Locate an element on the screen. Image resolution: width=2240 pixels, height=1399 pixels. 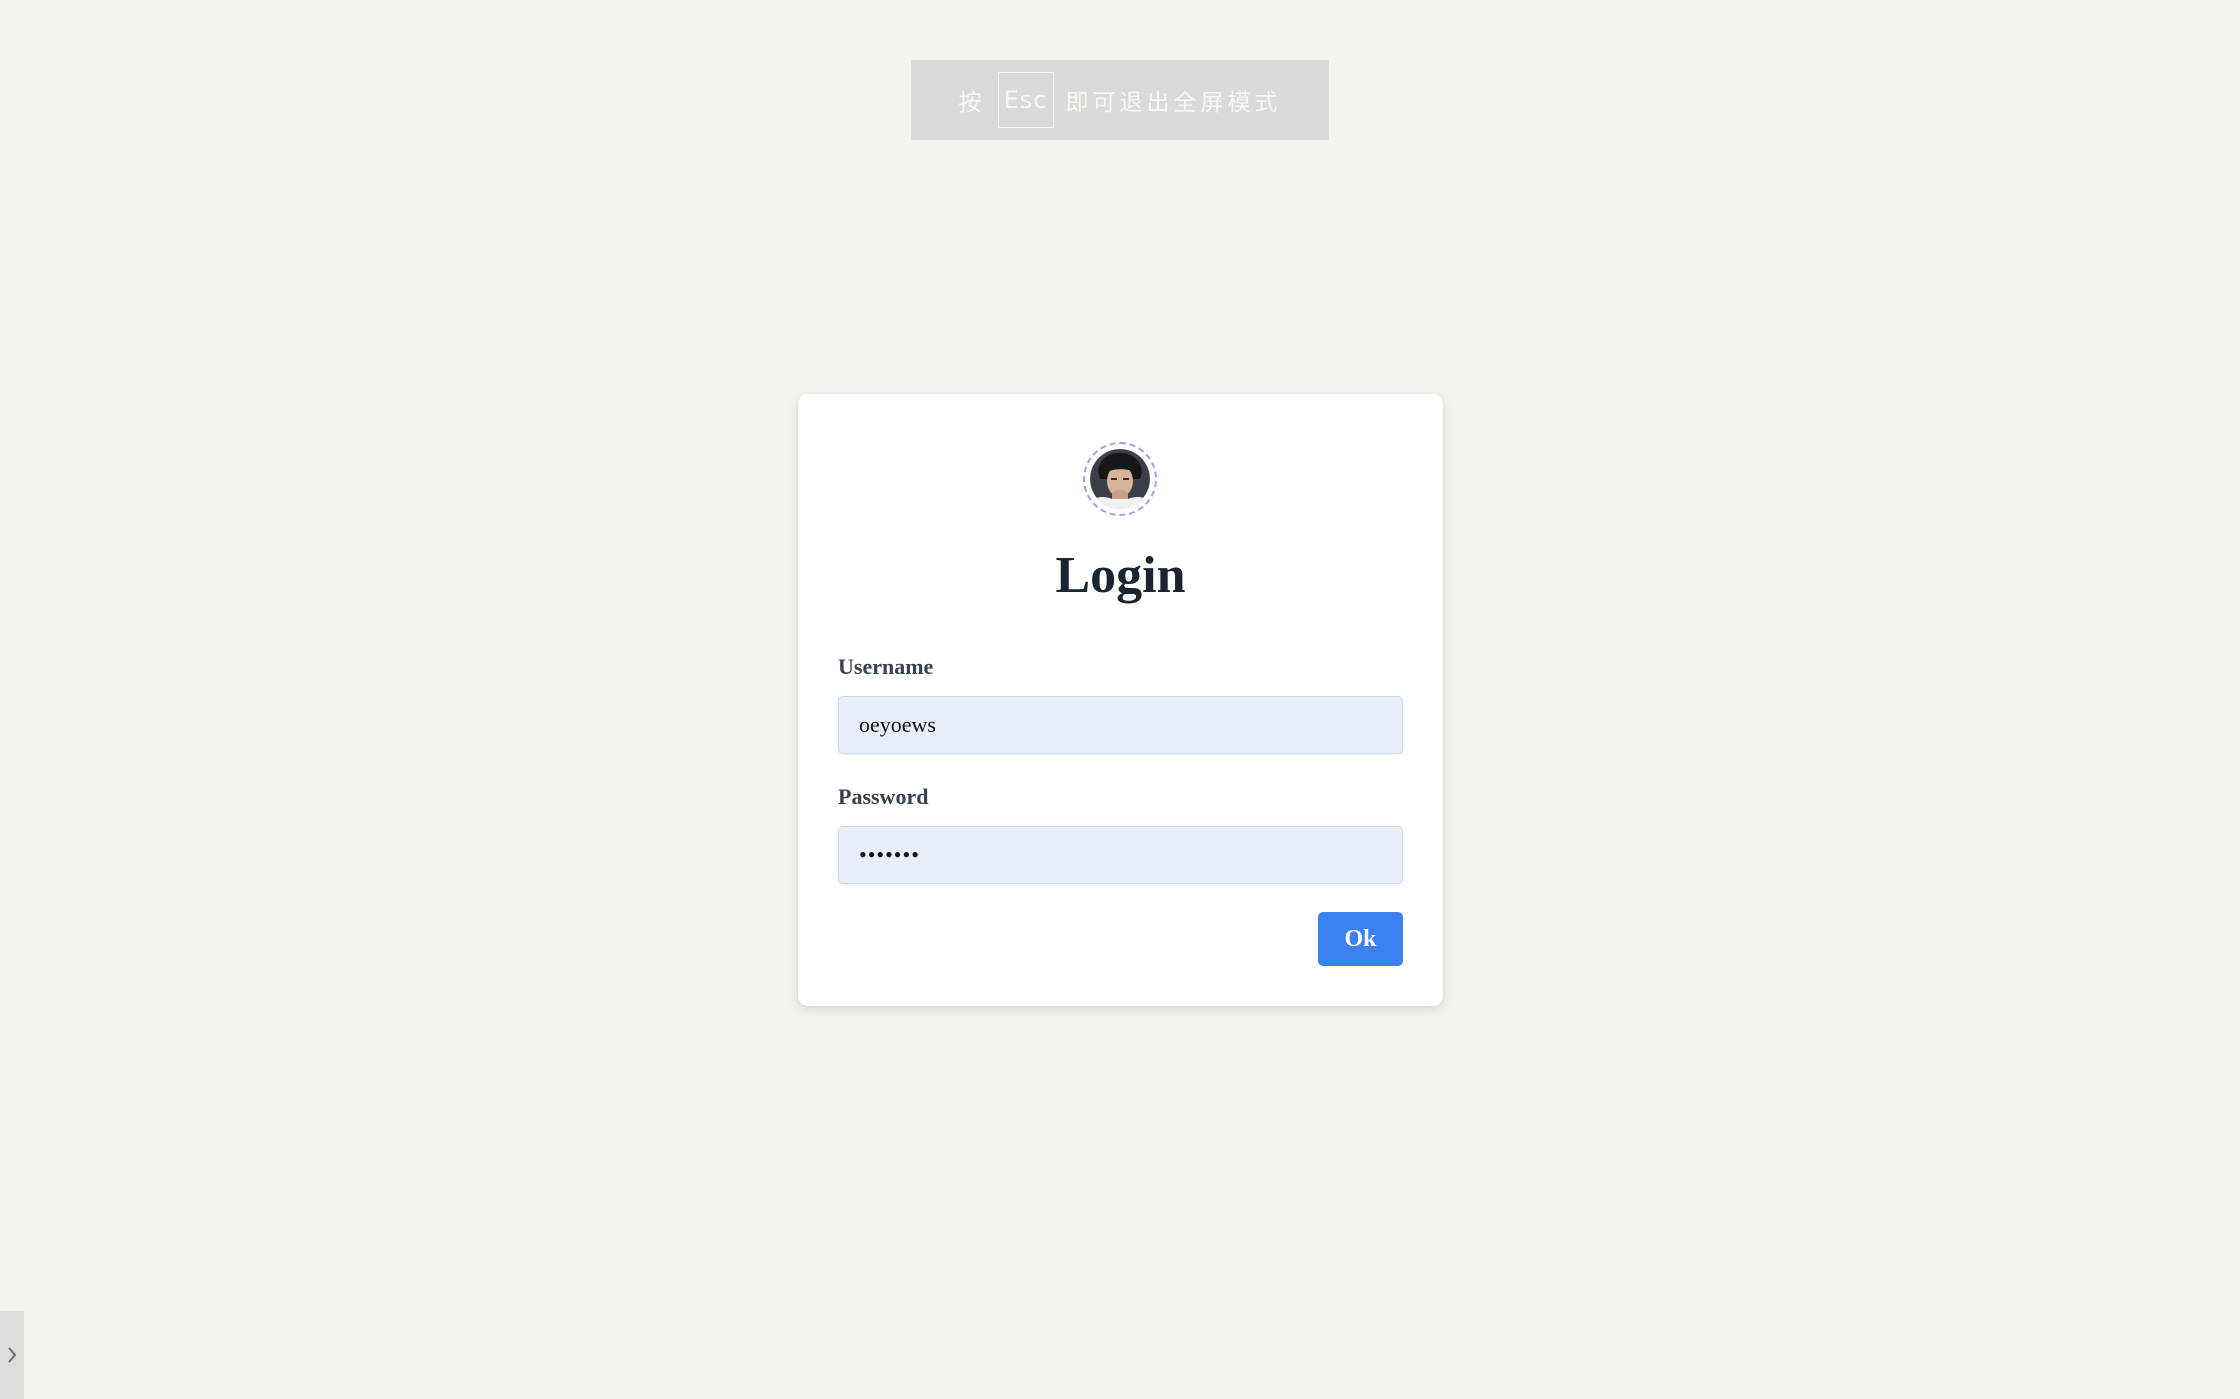
password-input is located at coordinates (1120, 855).